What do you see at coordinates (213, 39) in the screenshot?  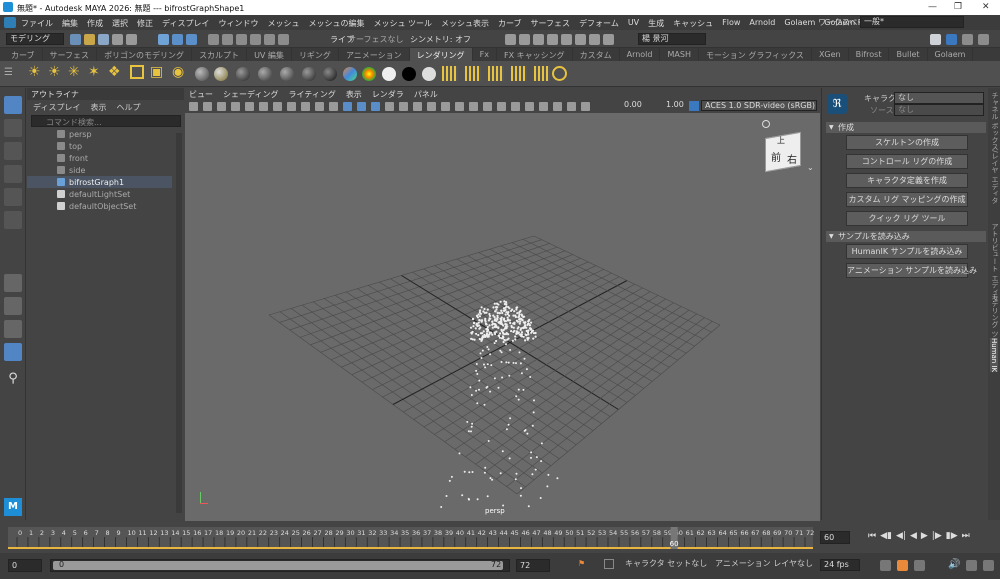 I see `snap-grid-icon` at bounding box center [213, 39].